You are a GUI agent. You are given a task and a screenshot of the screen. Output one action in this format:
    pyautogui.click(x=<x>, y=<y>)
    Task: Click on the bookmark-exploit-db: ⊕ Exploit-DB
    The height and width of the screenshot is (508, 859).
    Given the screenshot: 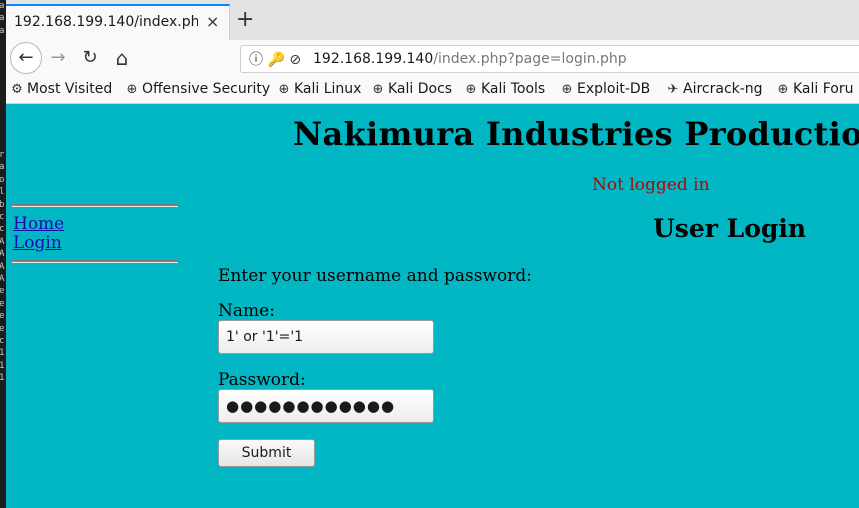 What is the action you would take?
    pyautogui.click(x=605, y=89)
    